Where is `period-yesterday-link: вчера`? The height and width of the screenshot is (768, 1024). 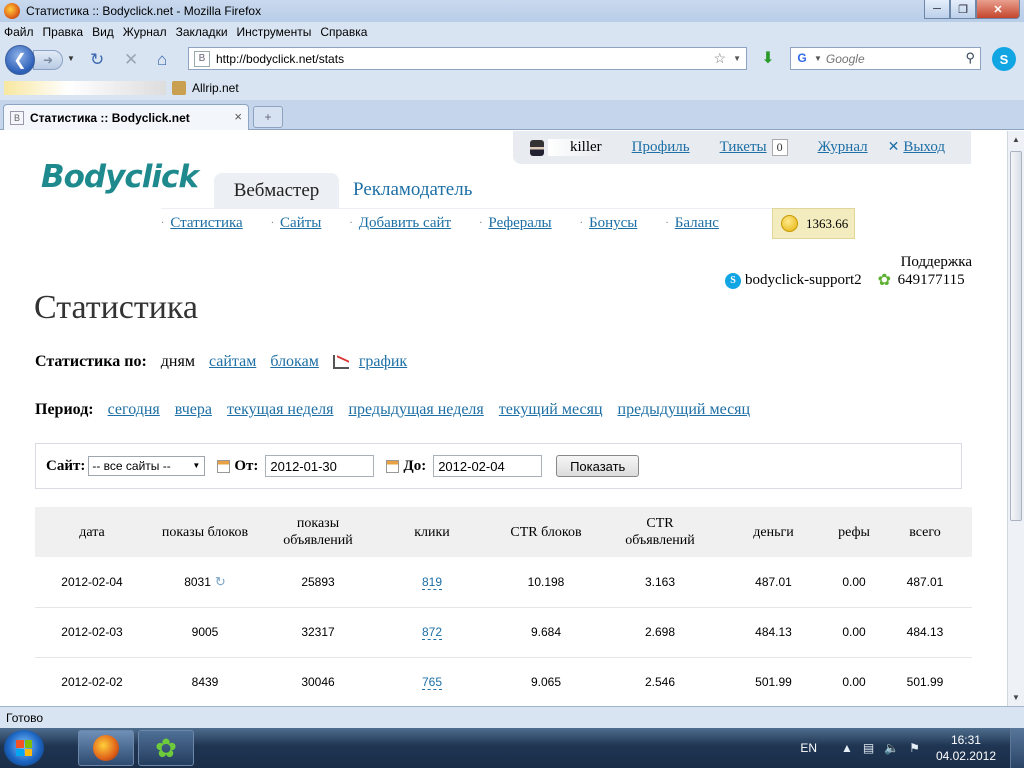
period-yesterday-link: вчера is located at coordinates (193, 410).